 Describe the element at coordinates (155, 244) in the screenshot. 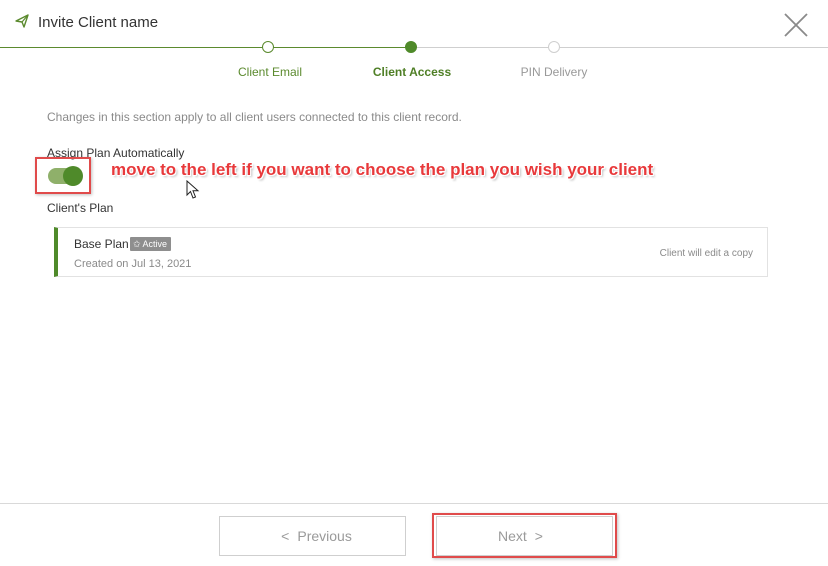

I see `status-badge-label: Active` at that location.